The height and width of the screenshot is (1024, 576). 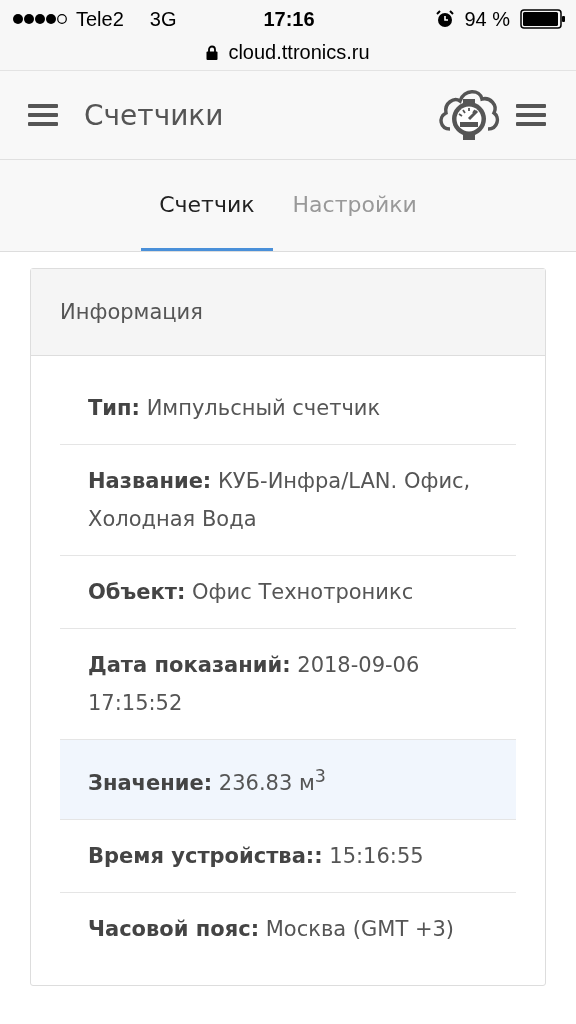 What do you see at coordinates (207, 205) in the screenshot?
I see `tab: Счетчик` at bounding box center [207, 205].